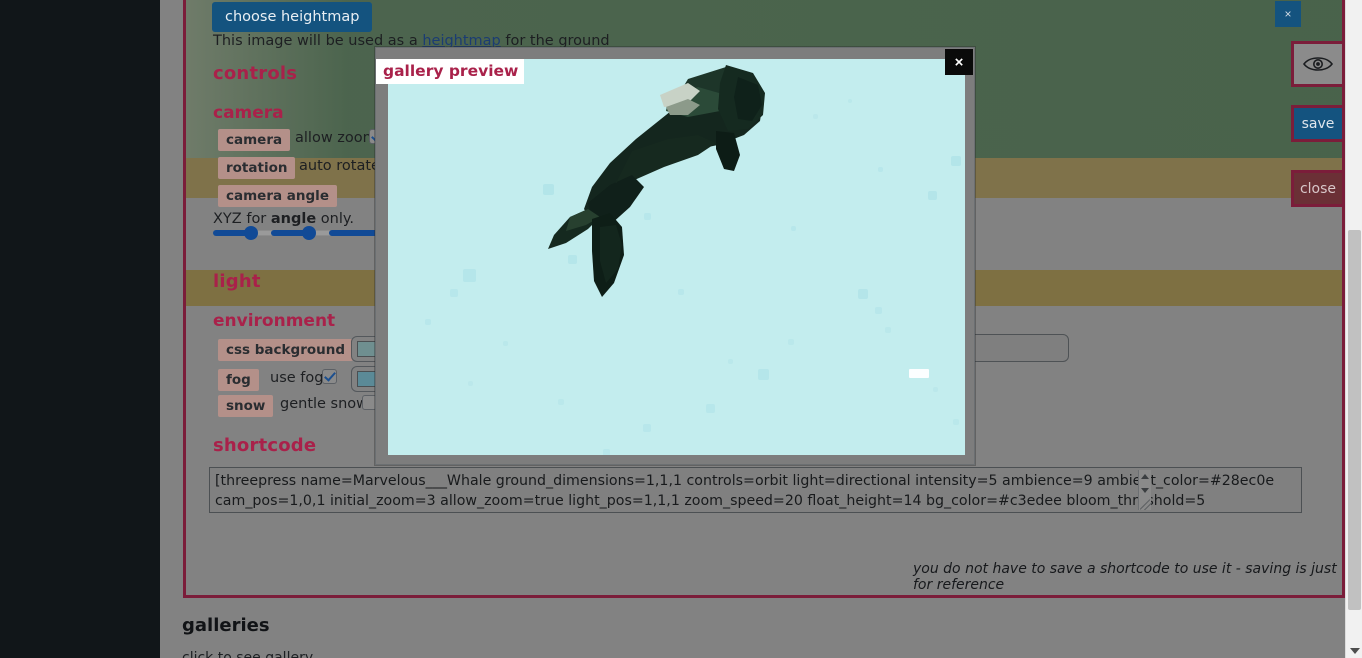 Image resolution: width=1362 pixels, height=658 pixels. I want to click on close-button: close, so click(1318, 188).